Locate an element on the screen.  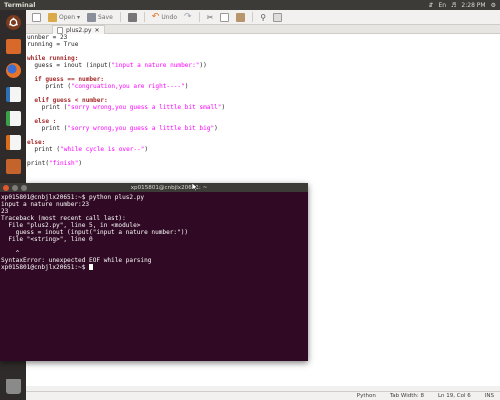
find-button: ⚲ is located at coordinates (263, 17).